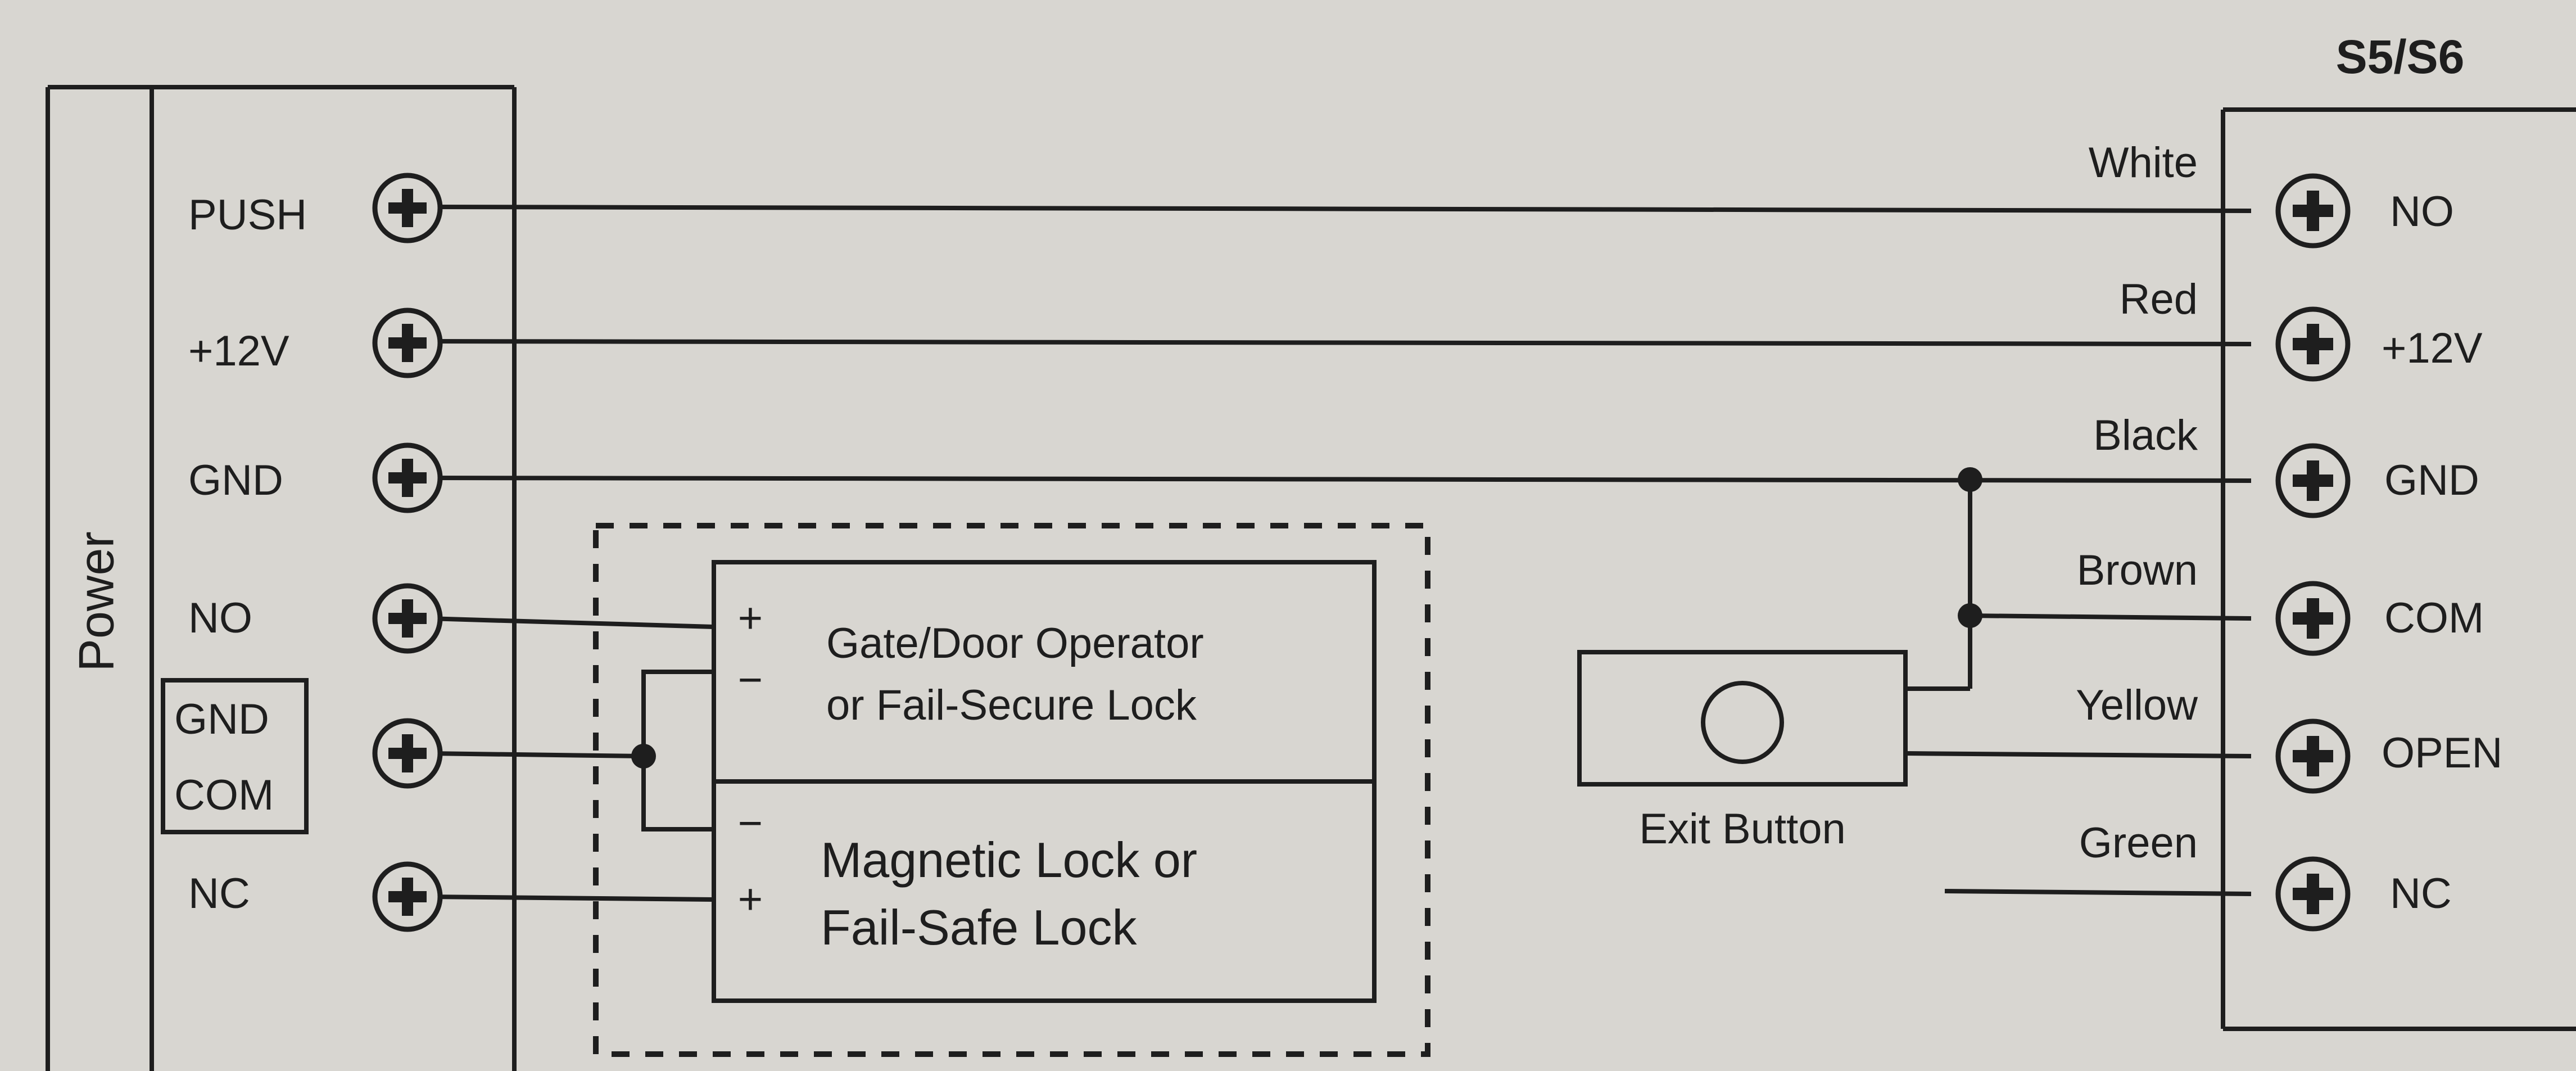 The height and width of the screenshot is (1071, 2576). Describe the element at coordinates (1742, 829) in the screenshot. I see `exit-button-label: Exit Button` at that location.